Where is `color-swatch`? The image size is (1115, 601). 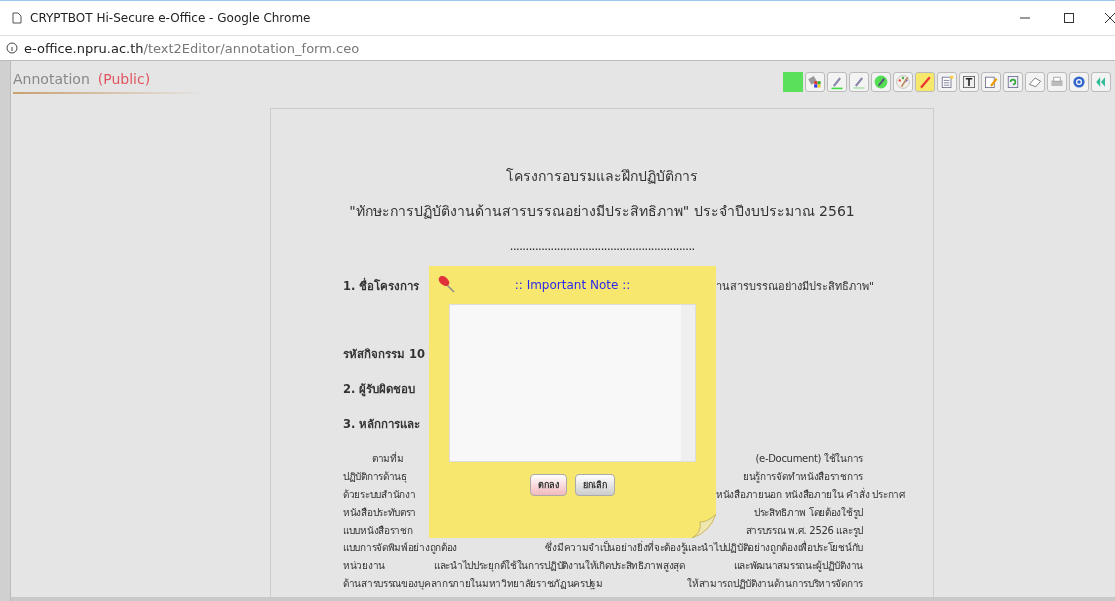 color-swatch is located at coordinates (793, 82).